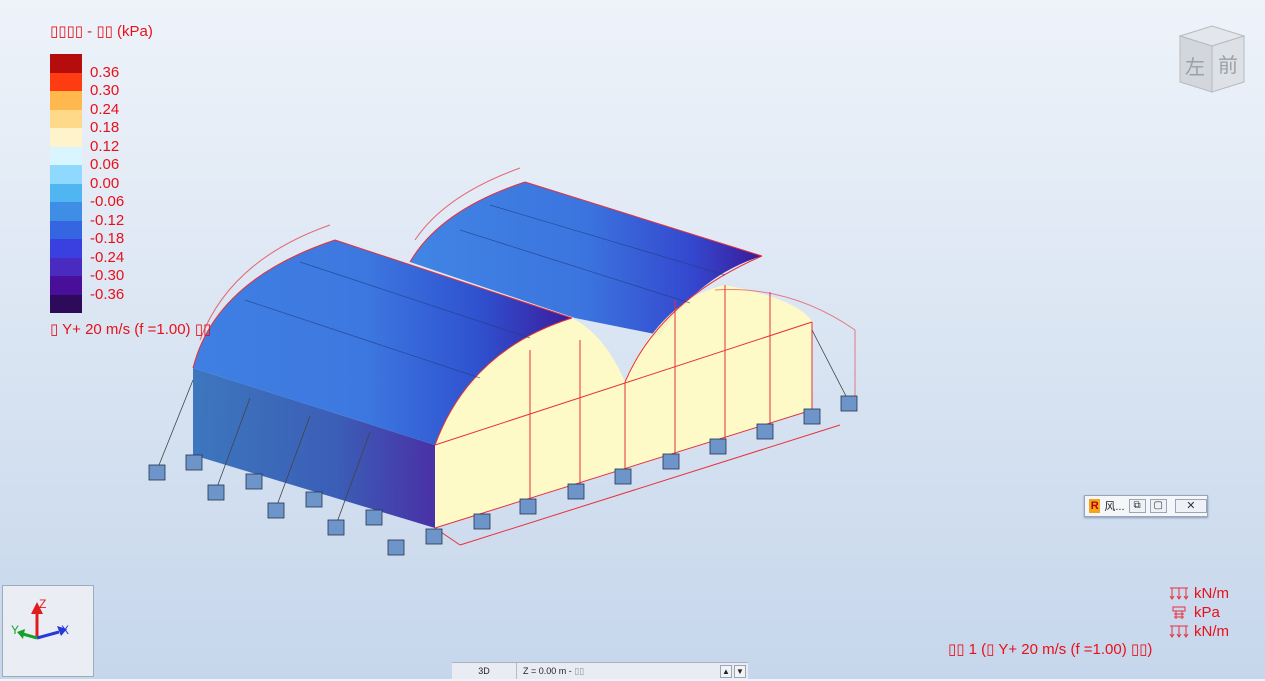 This screenshot has width=1265, height=681. What do you see at coordinates (618, 671) in the screenshot?
I see `z-level-field: Z = 0.00 m - ▯▯` at bounding box center [618, 671].